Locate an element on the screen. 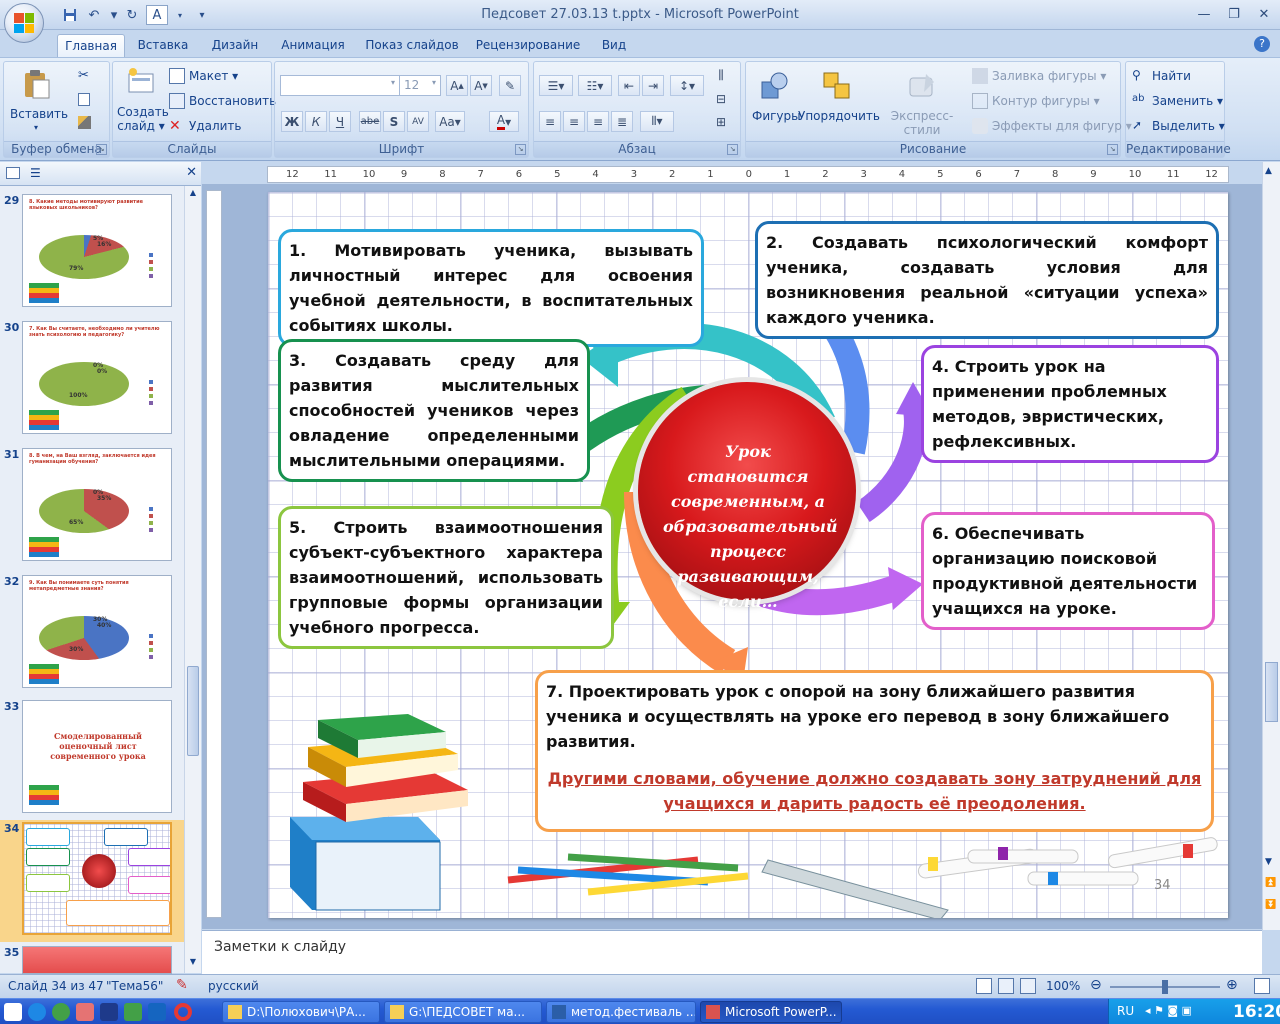  main-scroll-thumb is located at coordinates (1271, 692).